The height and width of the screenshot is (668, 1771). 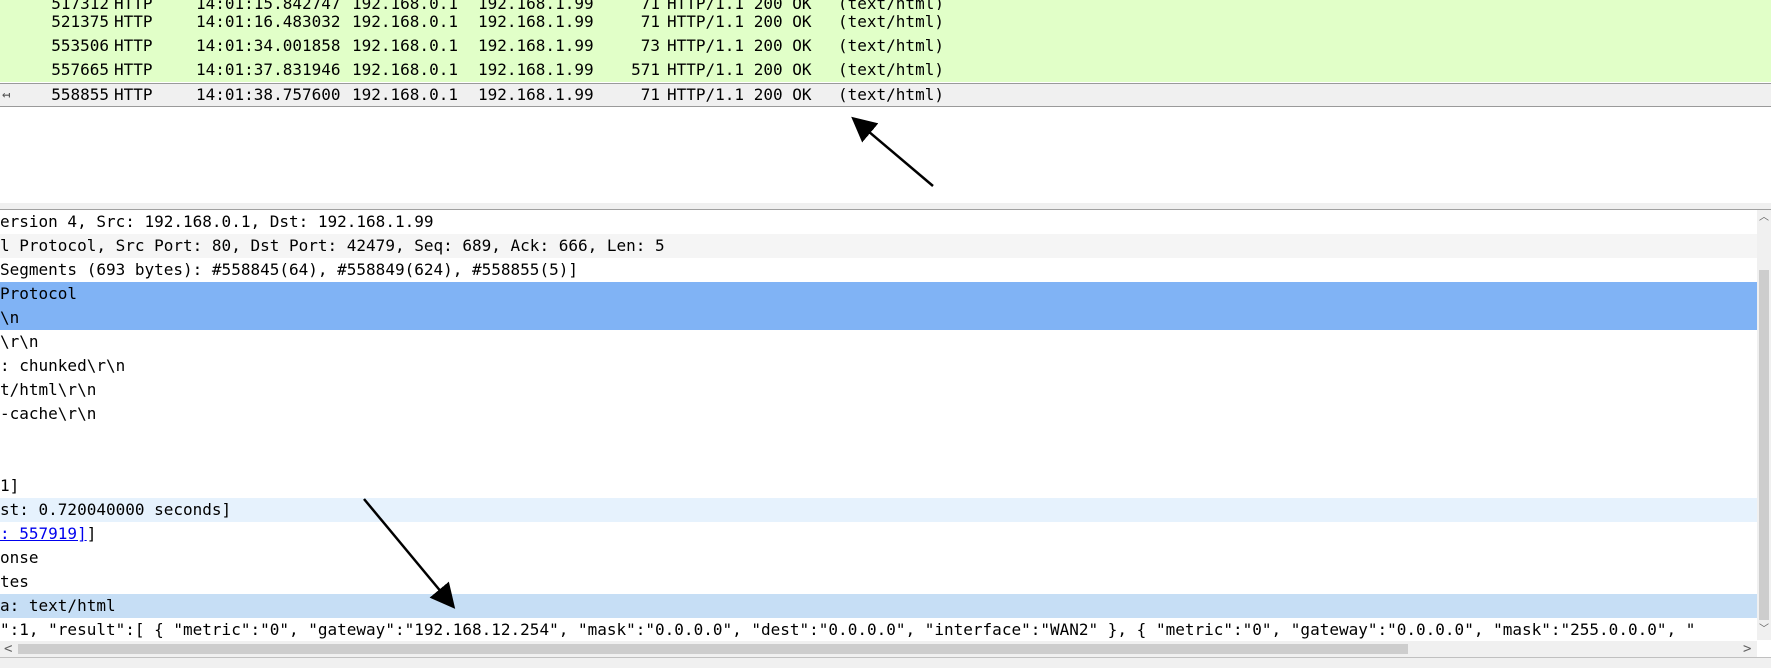 I want to click on request-in-link: : 557919], so click(x=43, y=533).